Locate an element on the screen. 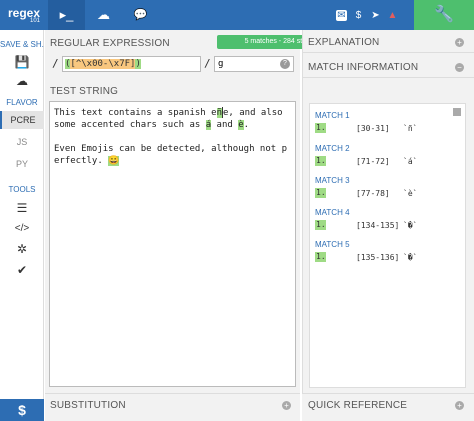 The image size is (474, 421). flavor-py: PY is located at coordinates (22, 164).